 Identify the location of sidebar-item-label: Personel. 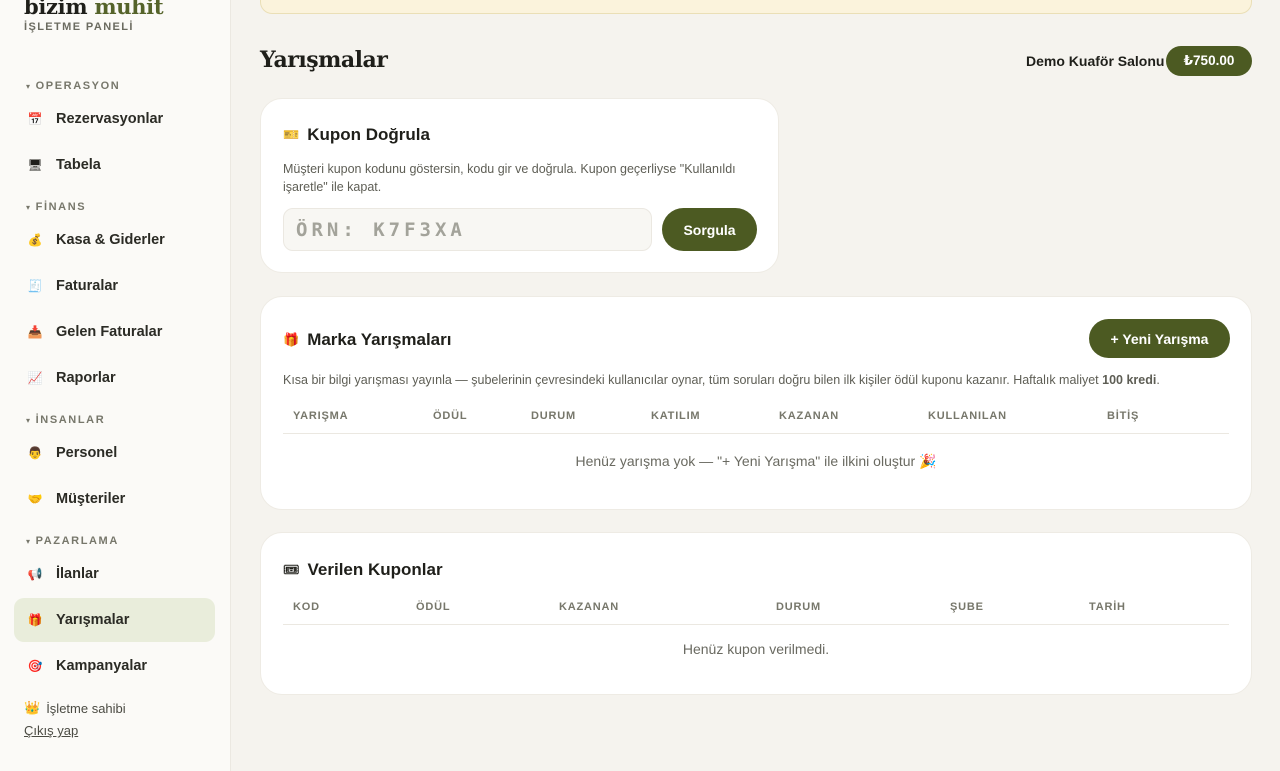
(87, 453).